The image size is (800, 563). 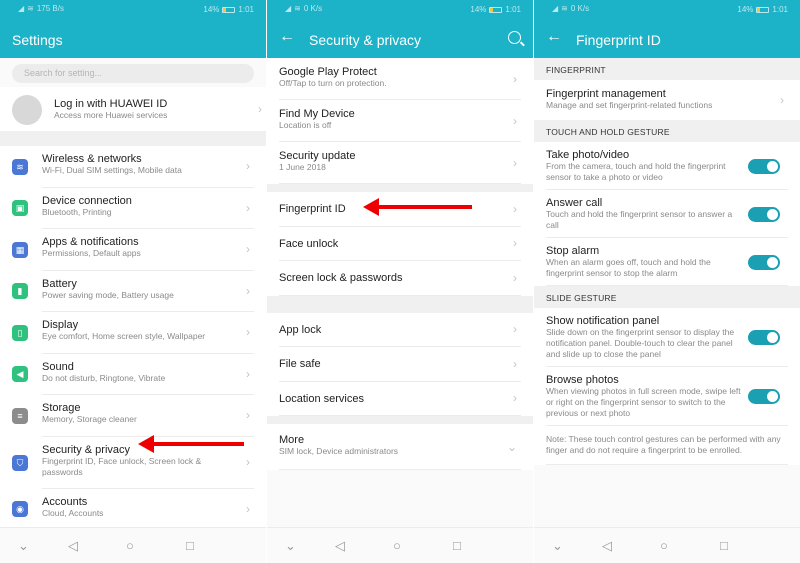 I want to click on list-item: Security update 1 June 2018 ›, so click(x=400, y=163).